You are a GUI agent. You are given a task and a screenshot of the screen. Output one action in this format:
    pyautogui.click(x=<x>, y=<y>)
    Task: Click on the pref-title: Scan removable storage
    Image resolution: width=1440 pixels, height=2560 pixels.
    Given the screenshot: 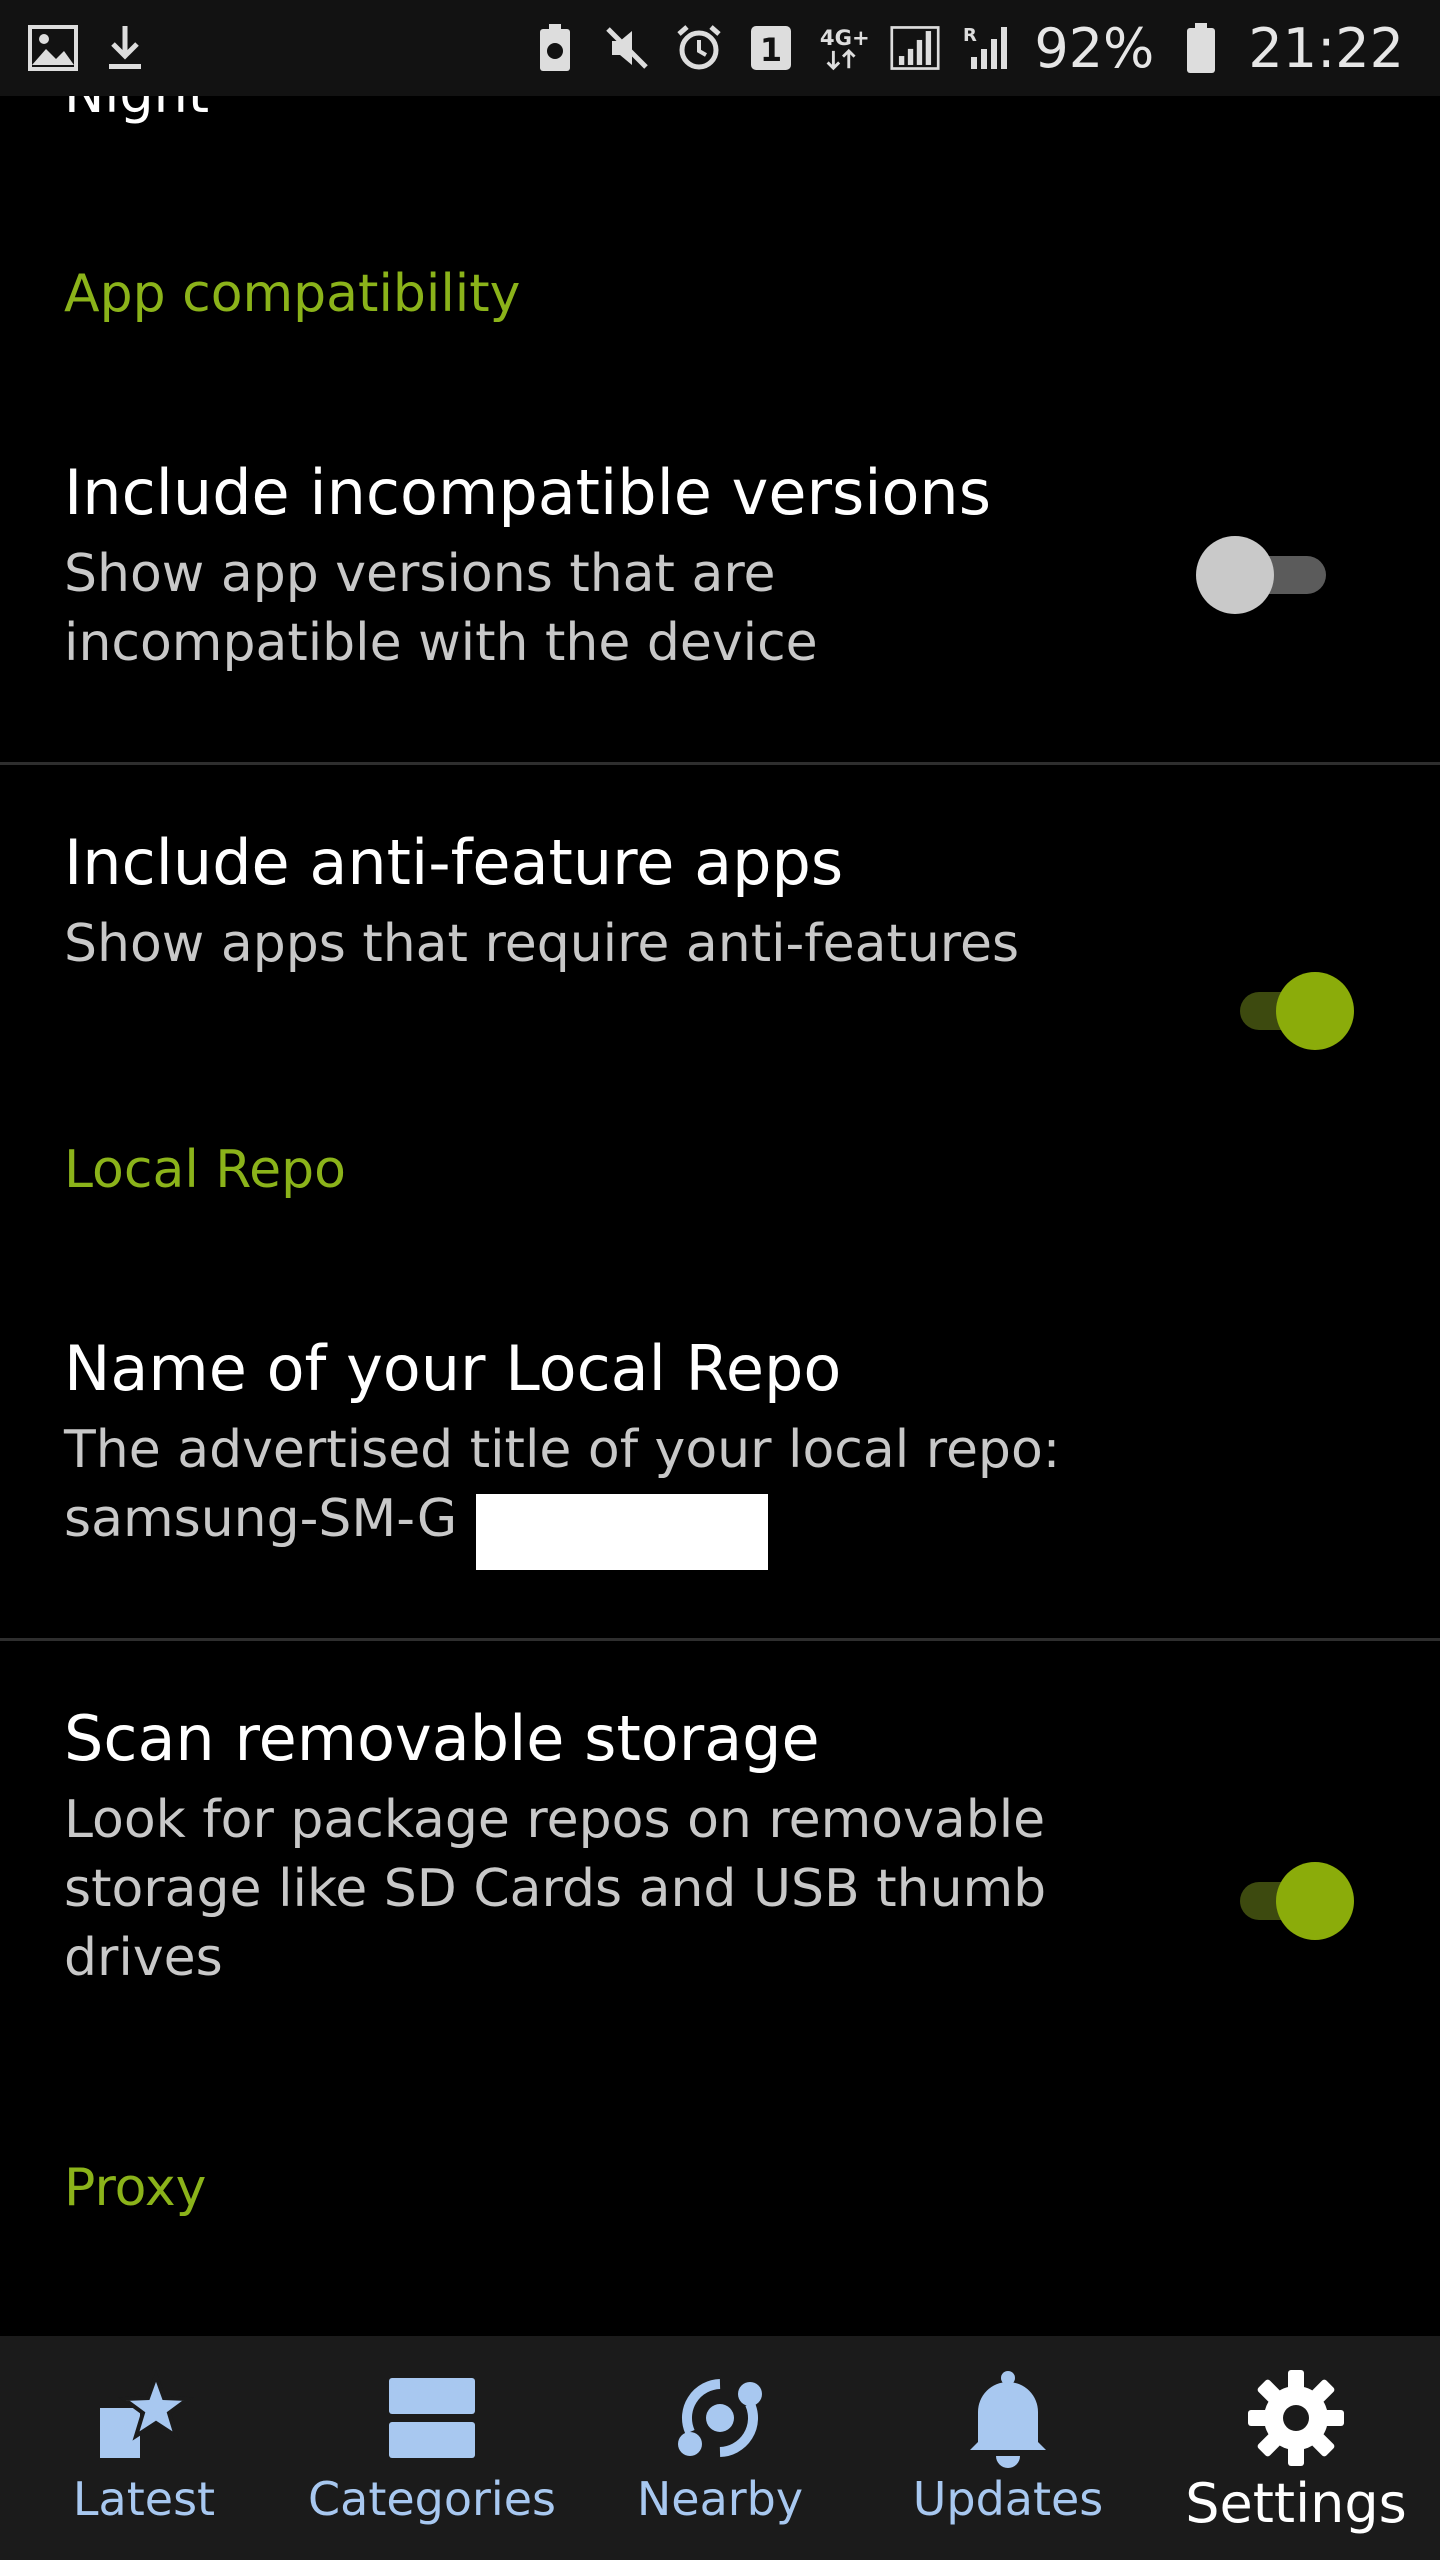 What is the action you would take?
    pyautogui.click(x=442, y=1738)
    